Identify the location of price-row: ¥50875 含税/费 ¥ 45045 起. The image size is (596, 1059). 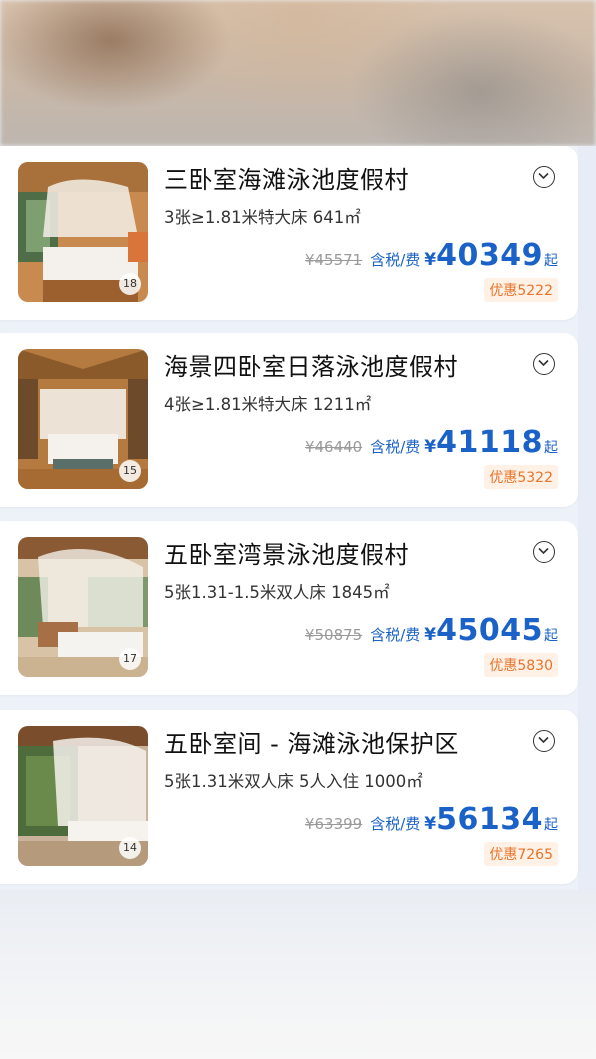
(431, 631).